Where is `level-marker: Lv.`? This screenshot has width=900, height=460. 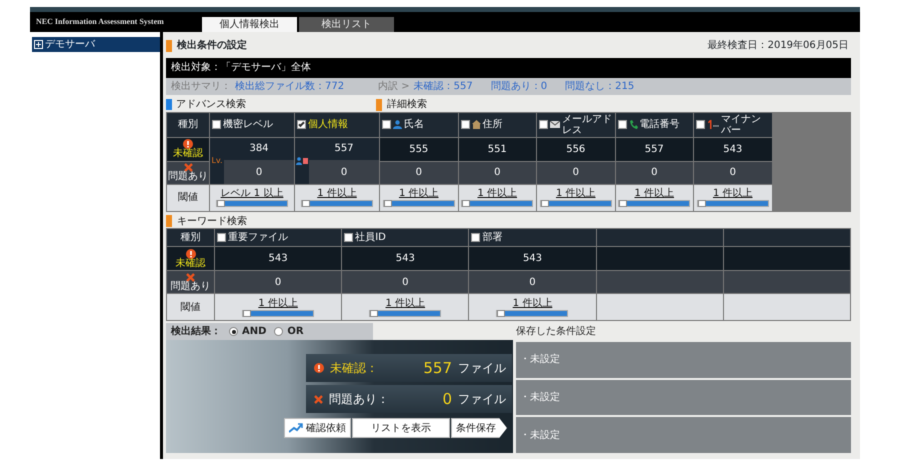
level-marker: Lv. is located at coordinates (217, 161).